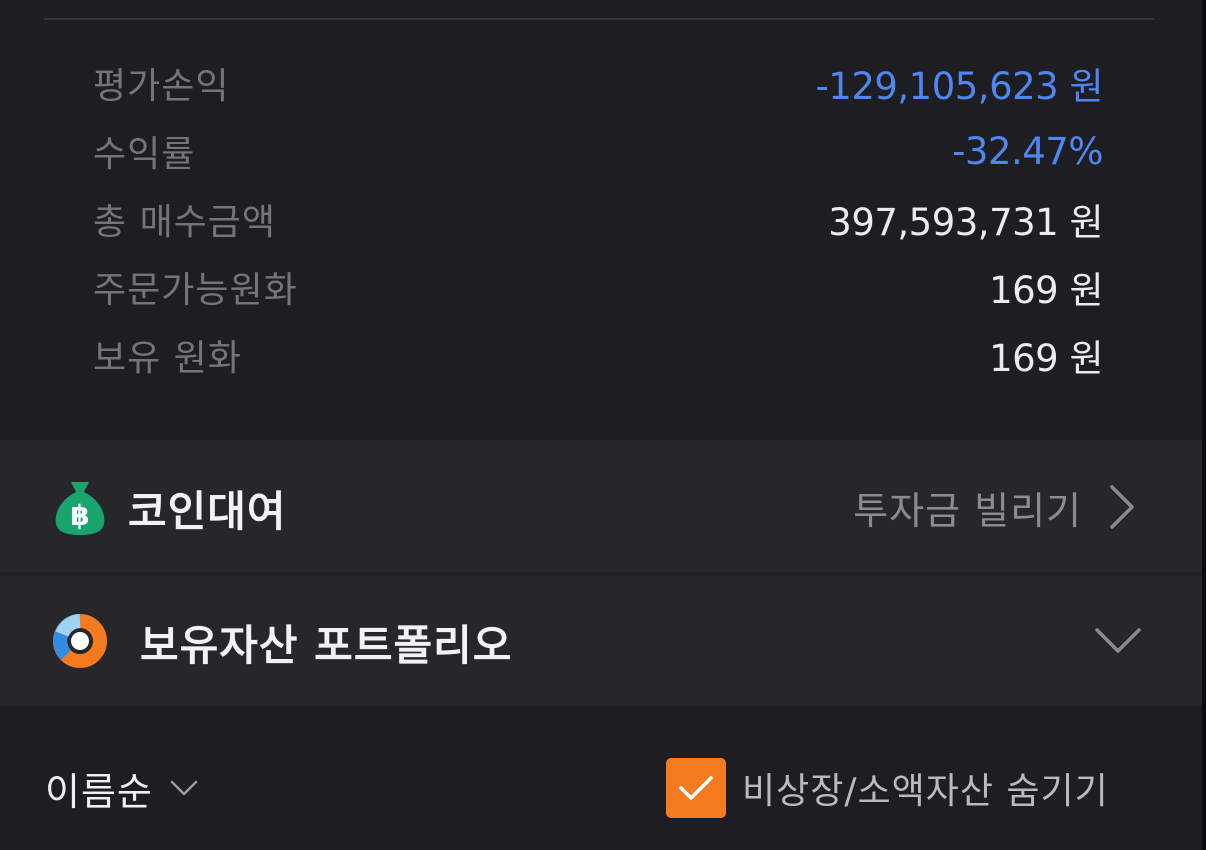  I want to click on summary-value: 397,593,731 원, so click(965, 222).